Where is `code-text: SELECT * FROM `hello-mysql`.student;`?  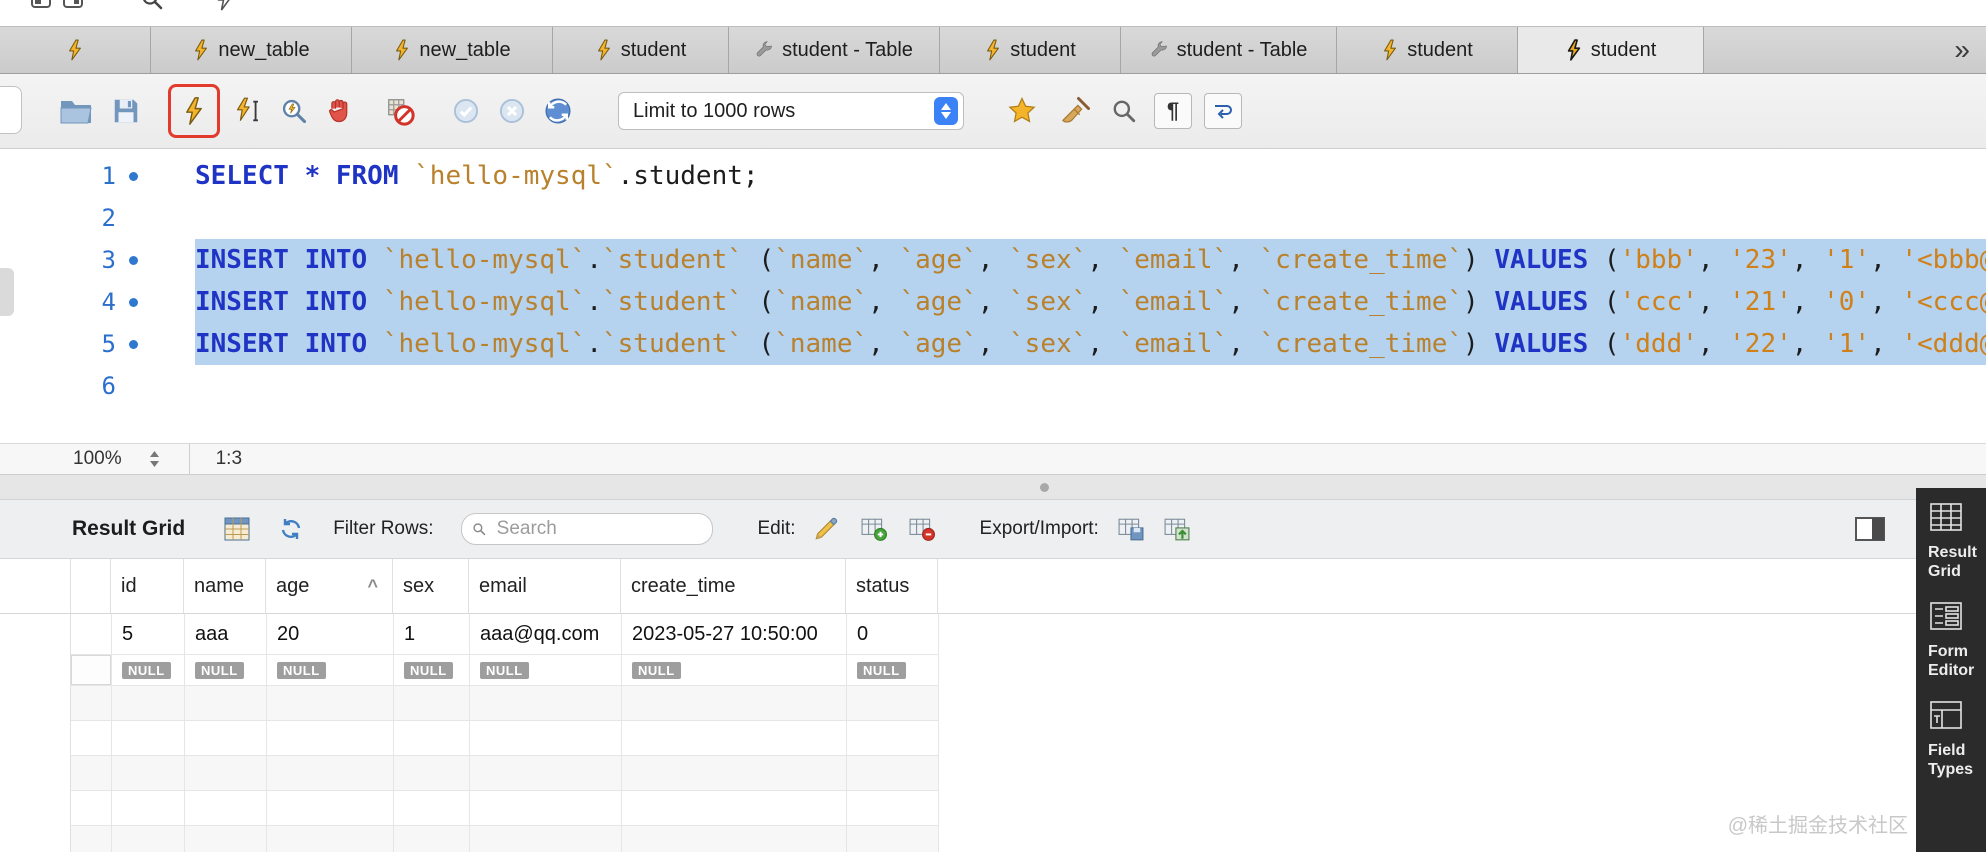
code-text: SELECT * FROM `hello-mysql`.student; is located at coordinates (1090, 176).